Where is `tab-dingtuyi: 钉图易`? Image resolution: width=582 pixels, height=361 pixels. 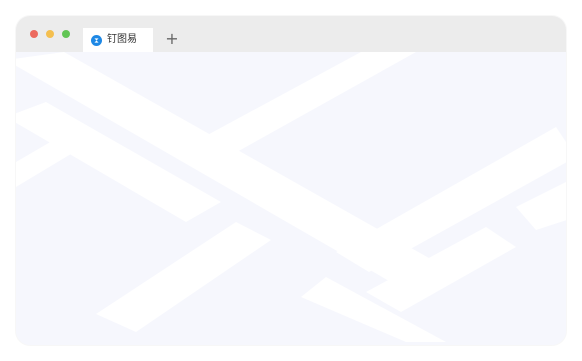
tab-dingtuyi: 钉图易 is located at coordinates (118, 40).